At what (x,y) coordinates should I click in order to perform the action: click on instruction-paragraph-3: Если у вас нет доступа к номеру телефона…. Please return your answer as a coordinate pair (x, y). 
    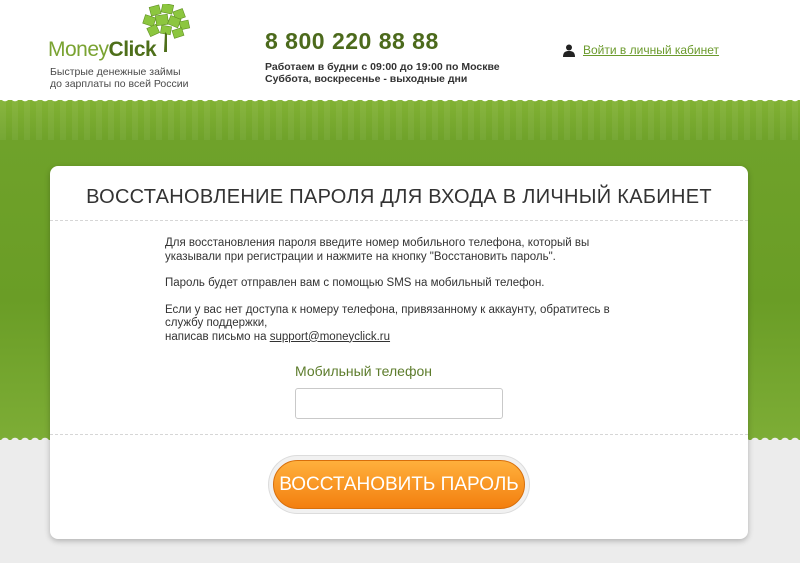
    Looking at the image, I should click on (400, 324).